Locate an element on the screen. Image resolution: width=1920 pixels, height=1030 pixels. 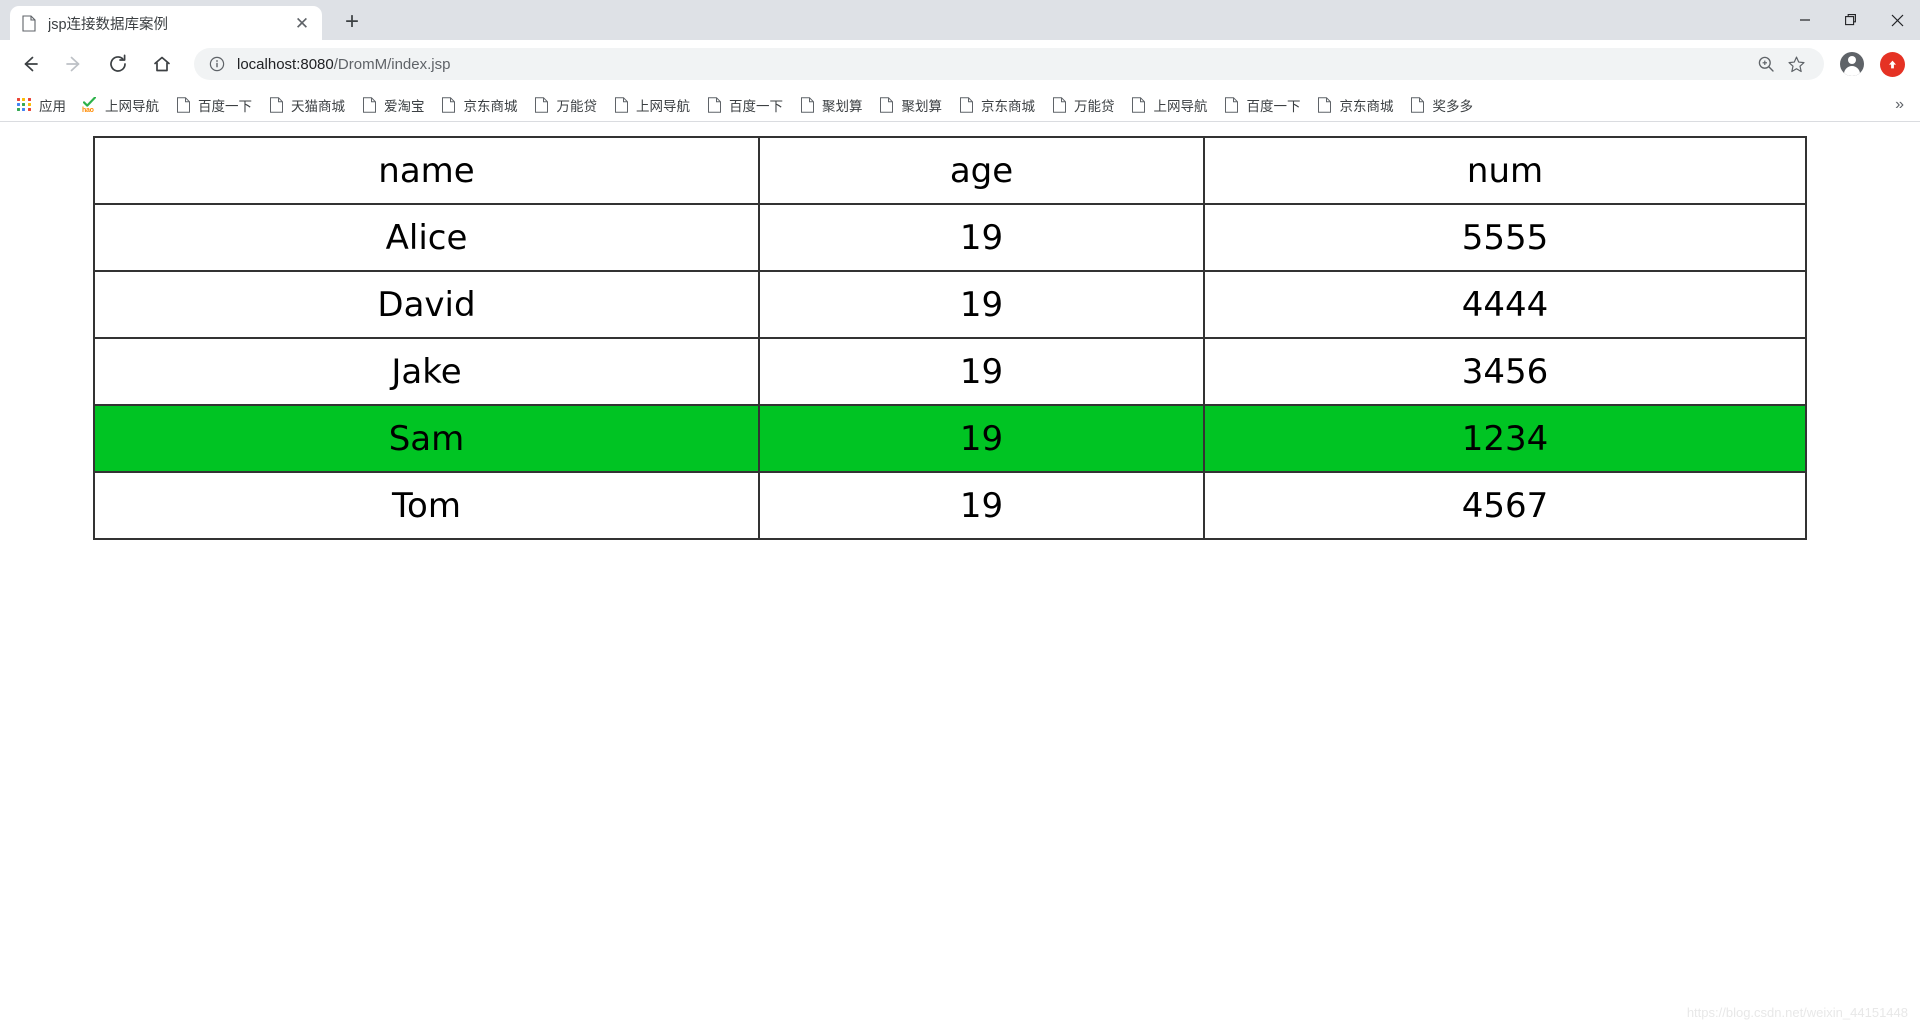
column-header-name: name is located at coordinates (426, 170).